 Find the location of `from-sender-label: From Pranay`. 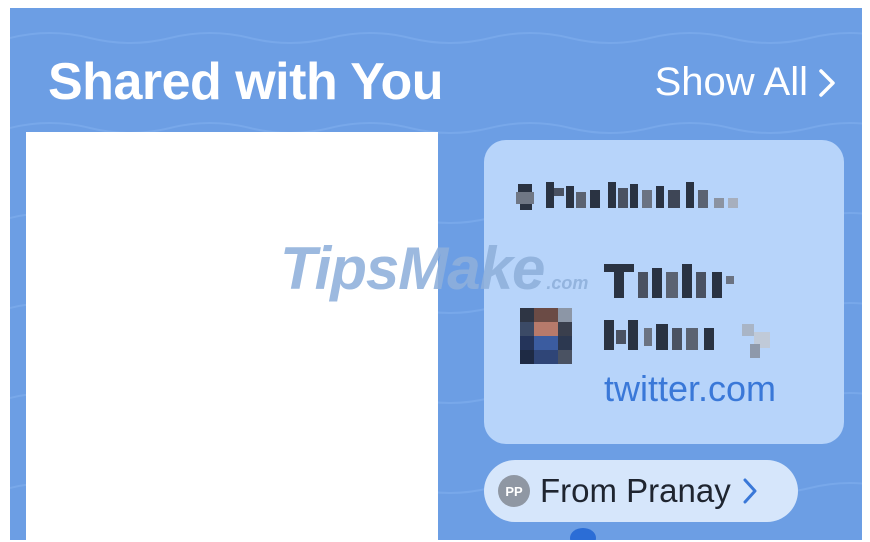

from-sender-label: From Pranay is located at coordinates (635, 490).